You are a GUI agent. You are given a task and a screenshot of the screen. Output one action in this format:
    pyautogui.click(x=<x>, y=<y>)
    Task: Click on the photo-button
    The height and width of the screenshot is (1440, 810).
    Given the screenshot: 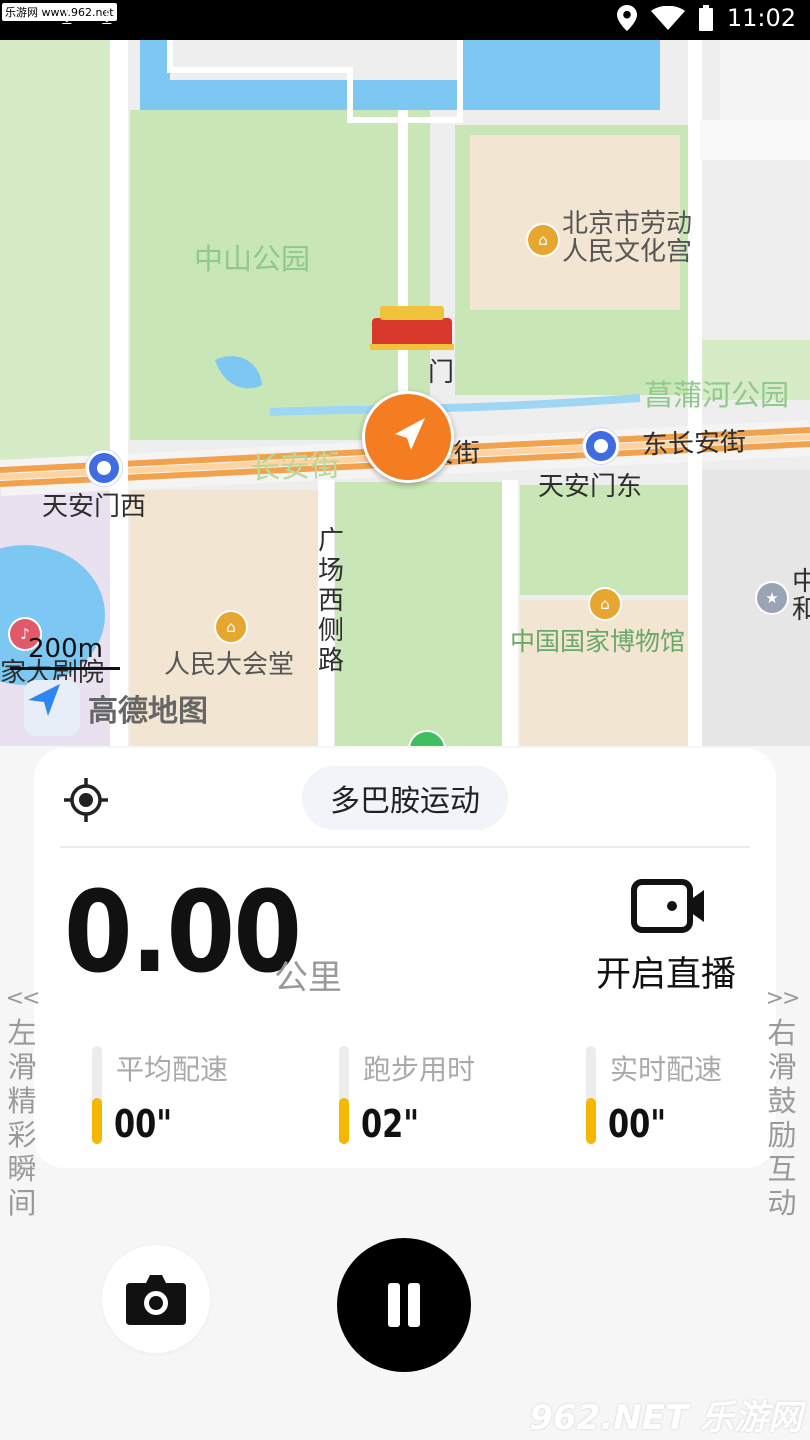 What is the action you would take?
    pyautogui.click(x=156, y=1299)
    